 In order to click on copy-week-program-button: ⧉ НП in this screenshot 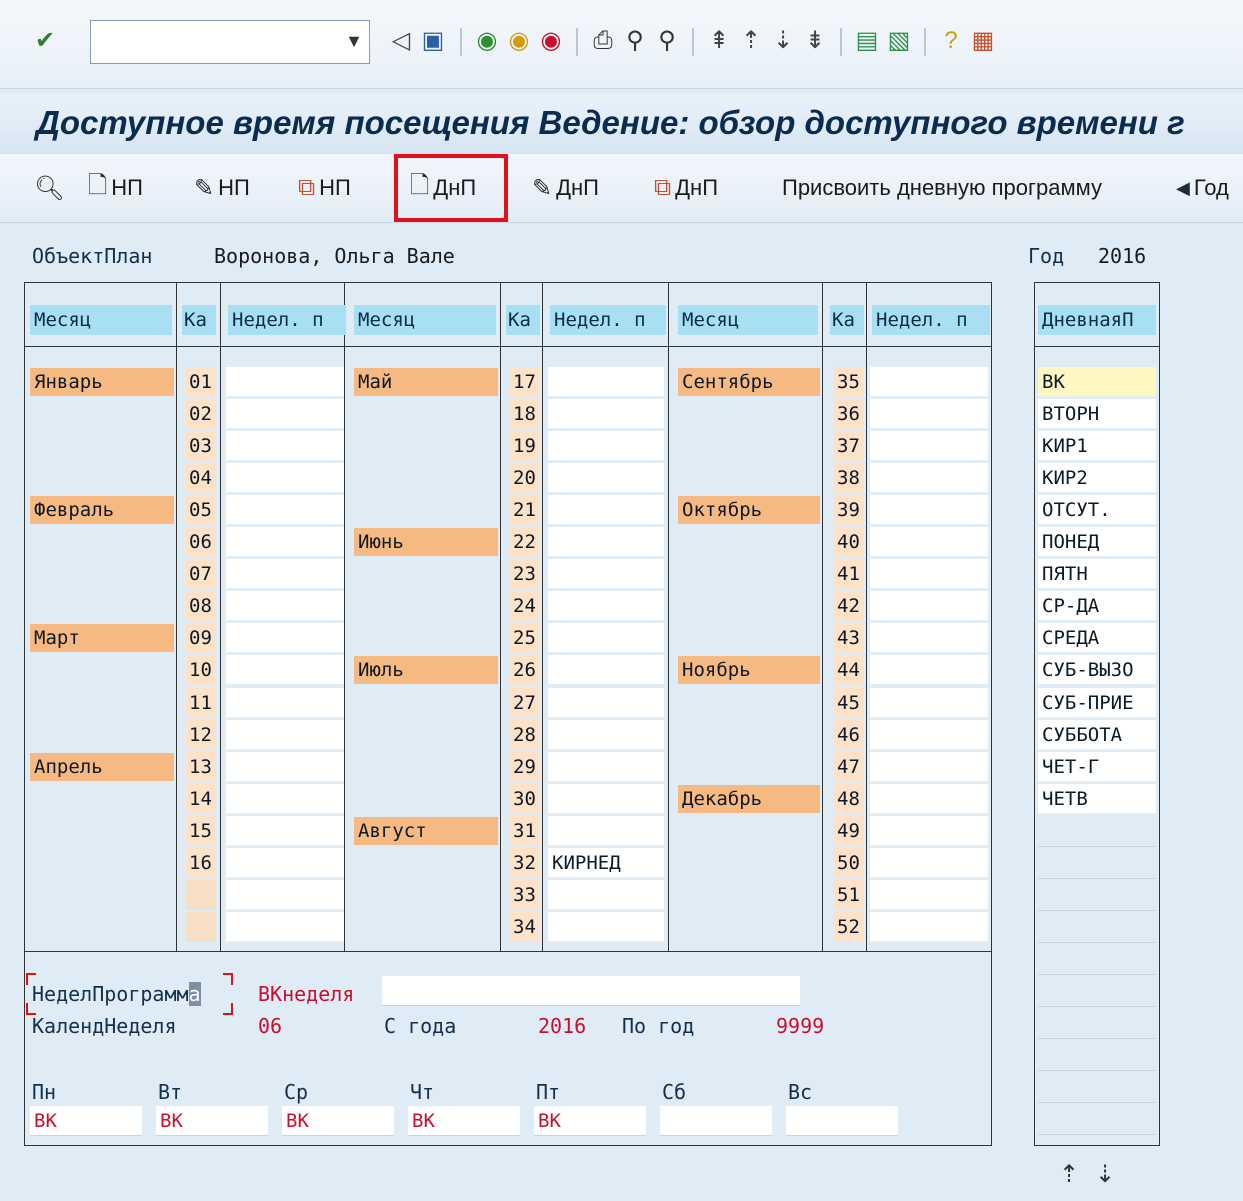, I will do `click(324, 188)`.